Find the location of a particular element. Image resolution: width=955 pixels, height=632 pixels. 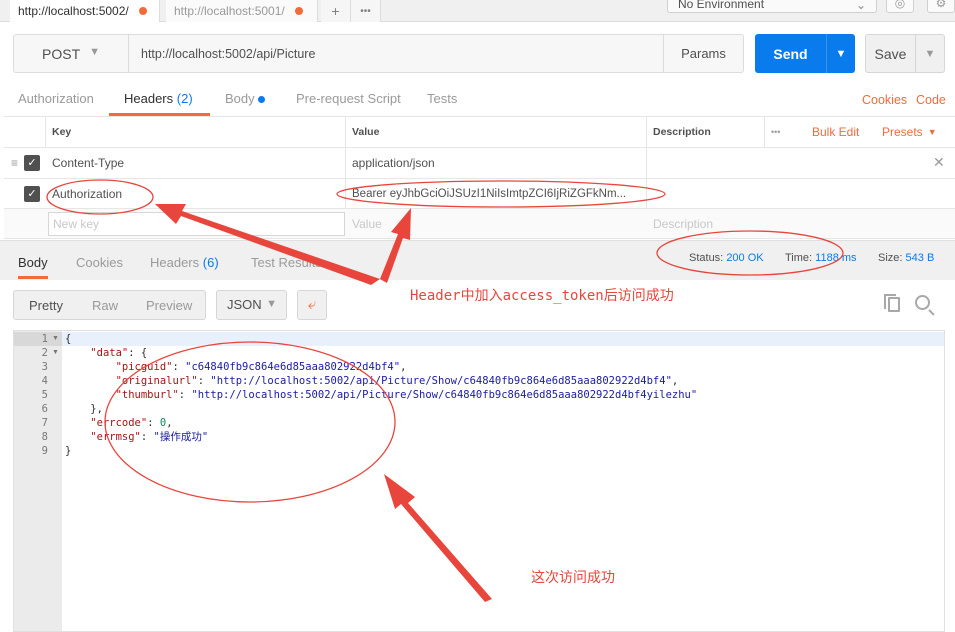

arrow-to-authorization is located at coordinates (267, 244).